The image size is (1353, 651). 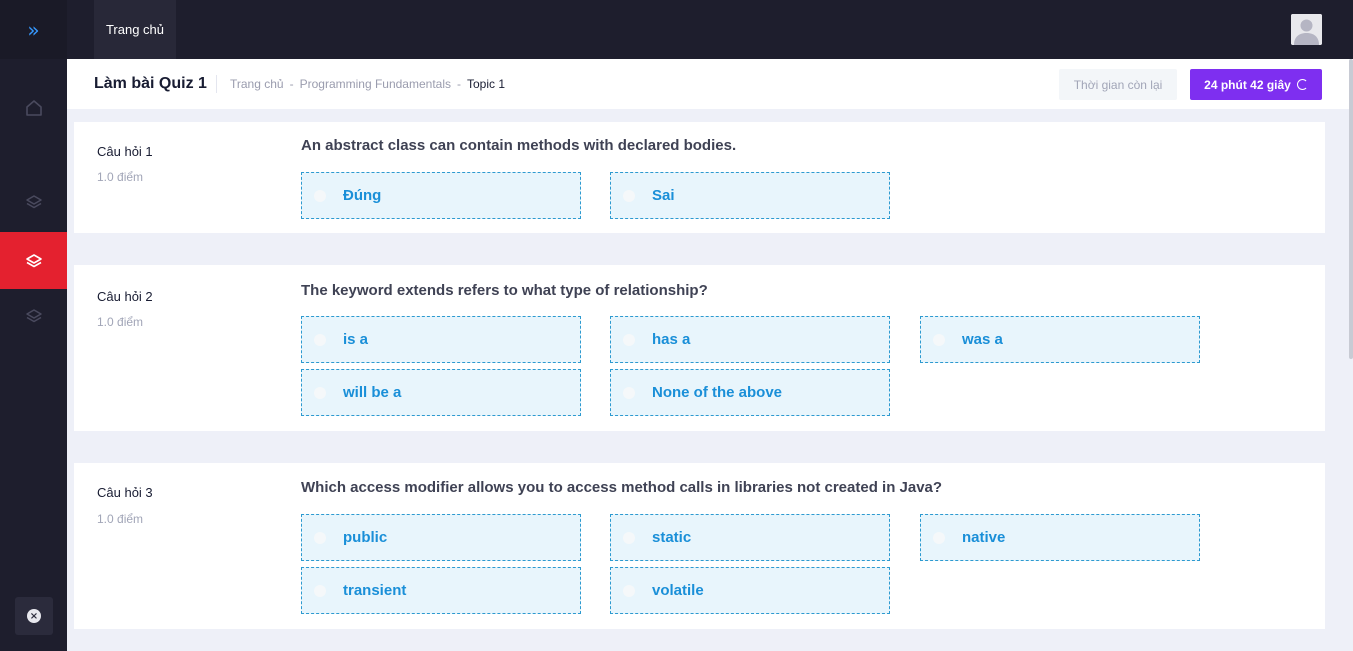 I want to click on answer-option: has a, so click(x=750, y=339).